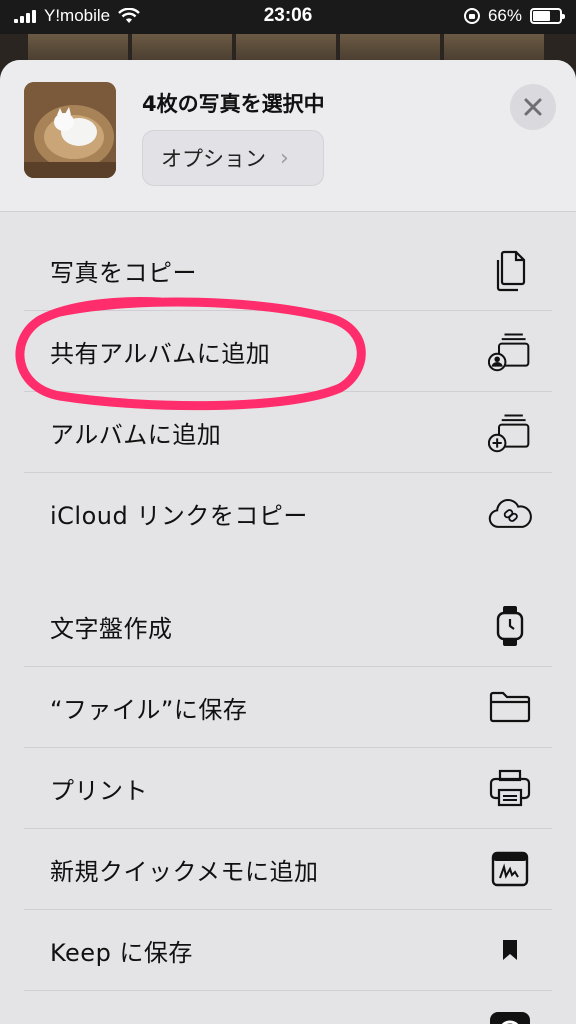 Image resolution: width=576 pixels, height=1024 pixels. I want to click on photo-thumbnail, so click(70, 130).